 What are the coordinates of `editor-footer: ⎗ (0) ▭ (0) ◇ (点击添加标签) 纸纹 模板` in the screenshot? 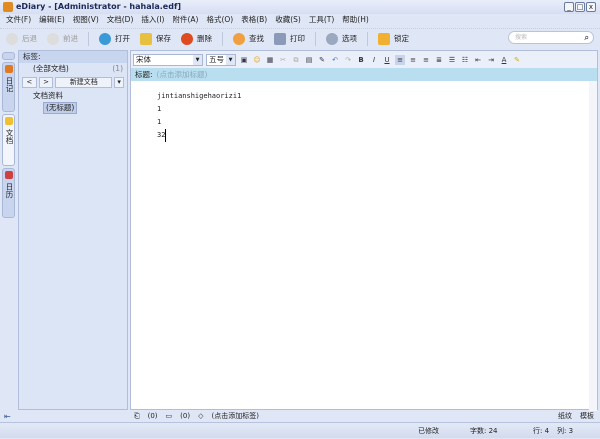 It's located at (364, 416).